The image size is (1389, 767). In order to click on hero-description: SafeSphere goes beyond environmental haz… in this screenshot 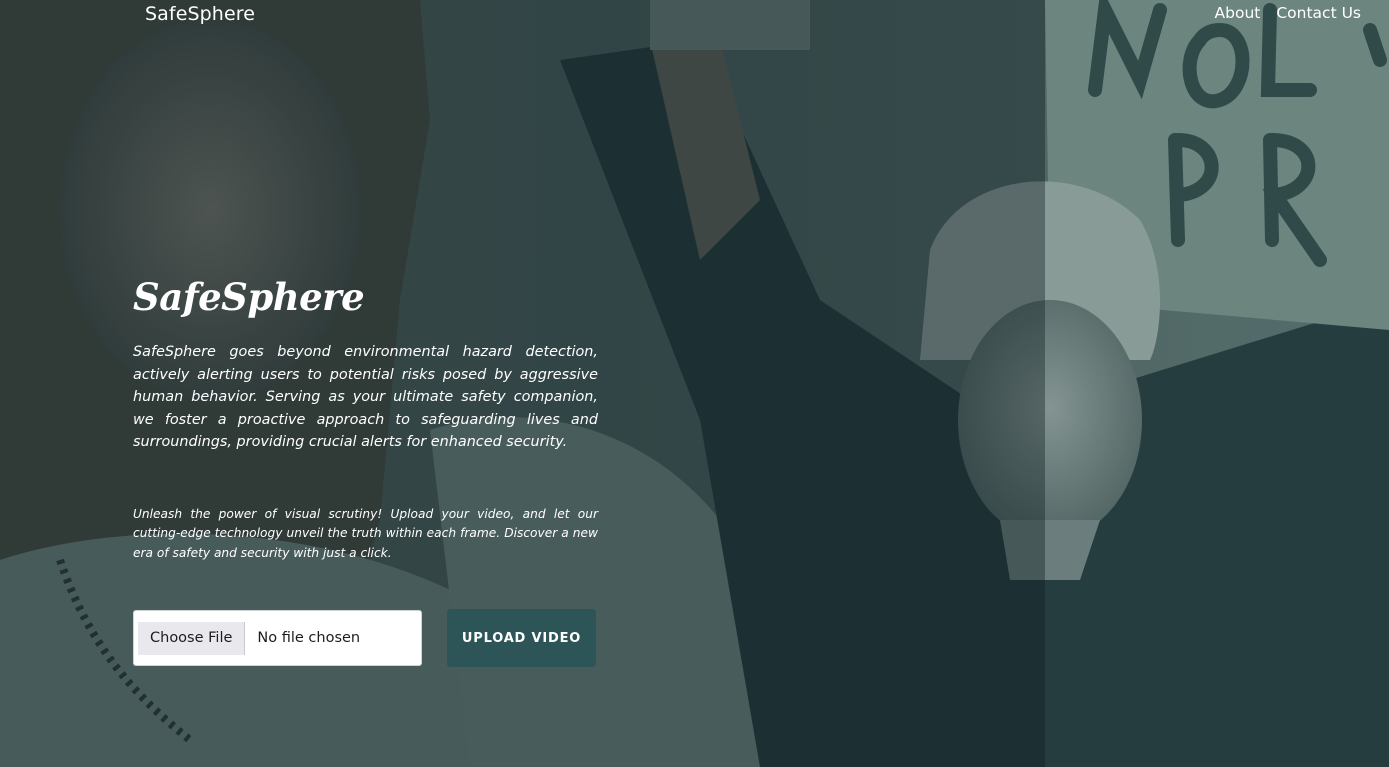, I will do `click(365, 397)`.